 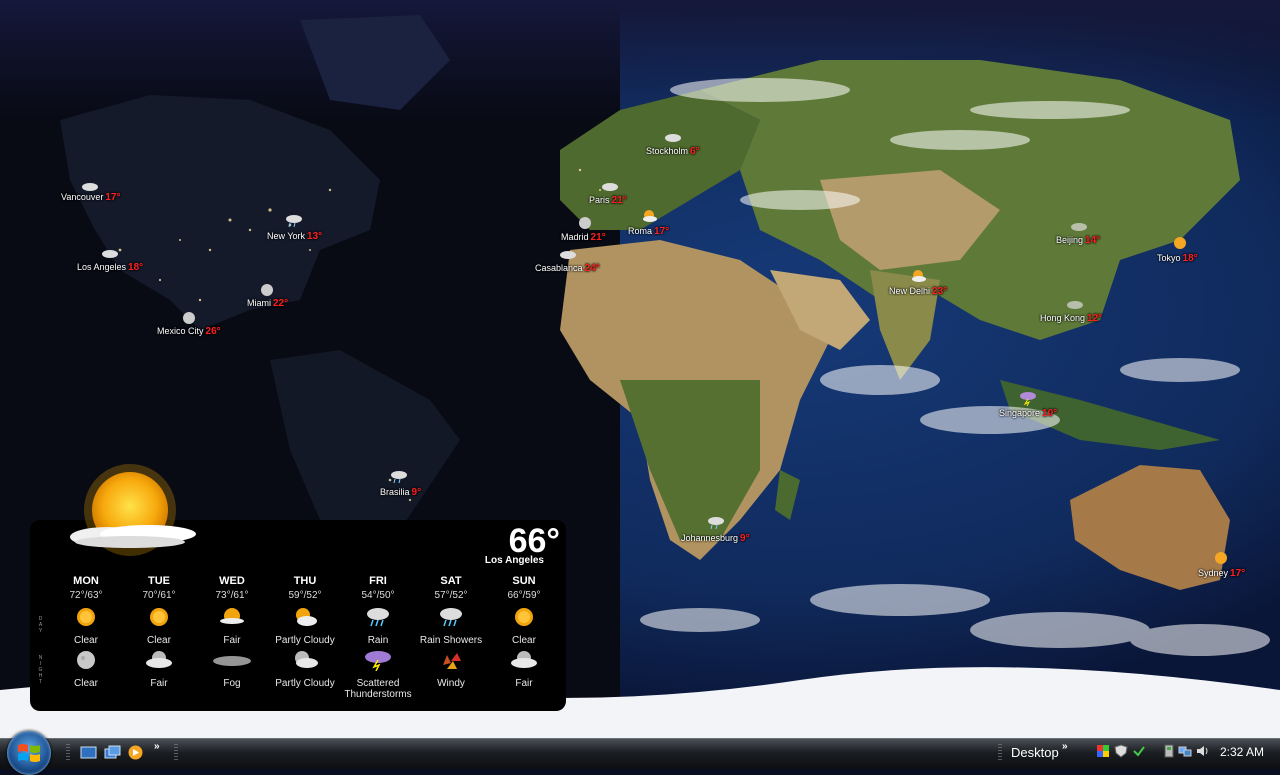 I want to click on day-name: SAT, so click(x=451, y=581).